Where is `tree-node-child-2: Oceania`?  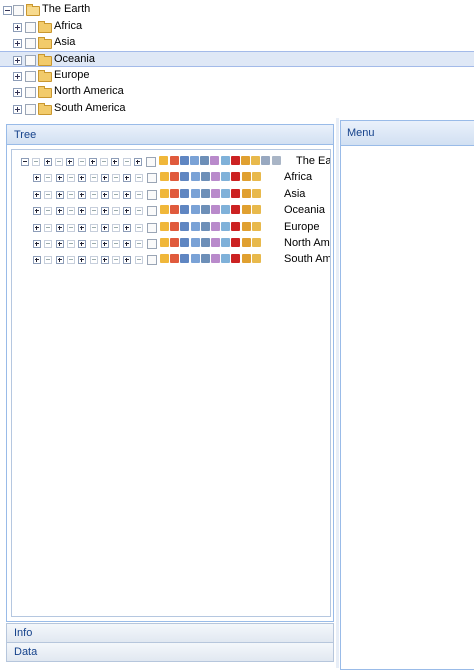
tree-node-child-2: Oceania is located at coordinates (171, 210).